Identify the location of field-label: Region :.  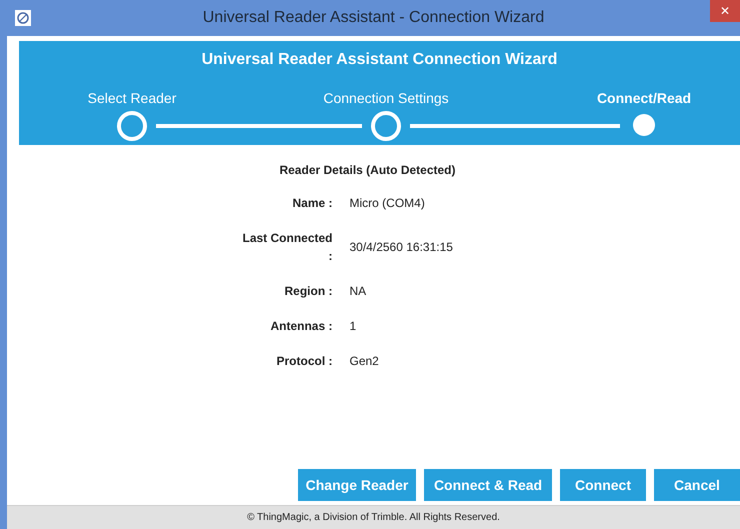
(309, 291).